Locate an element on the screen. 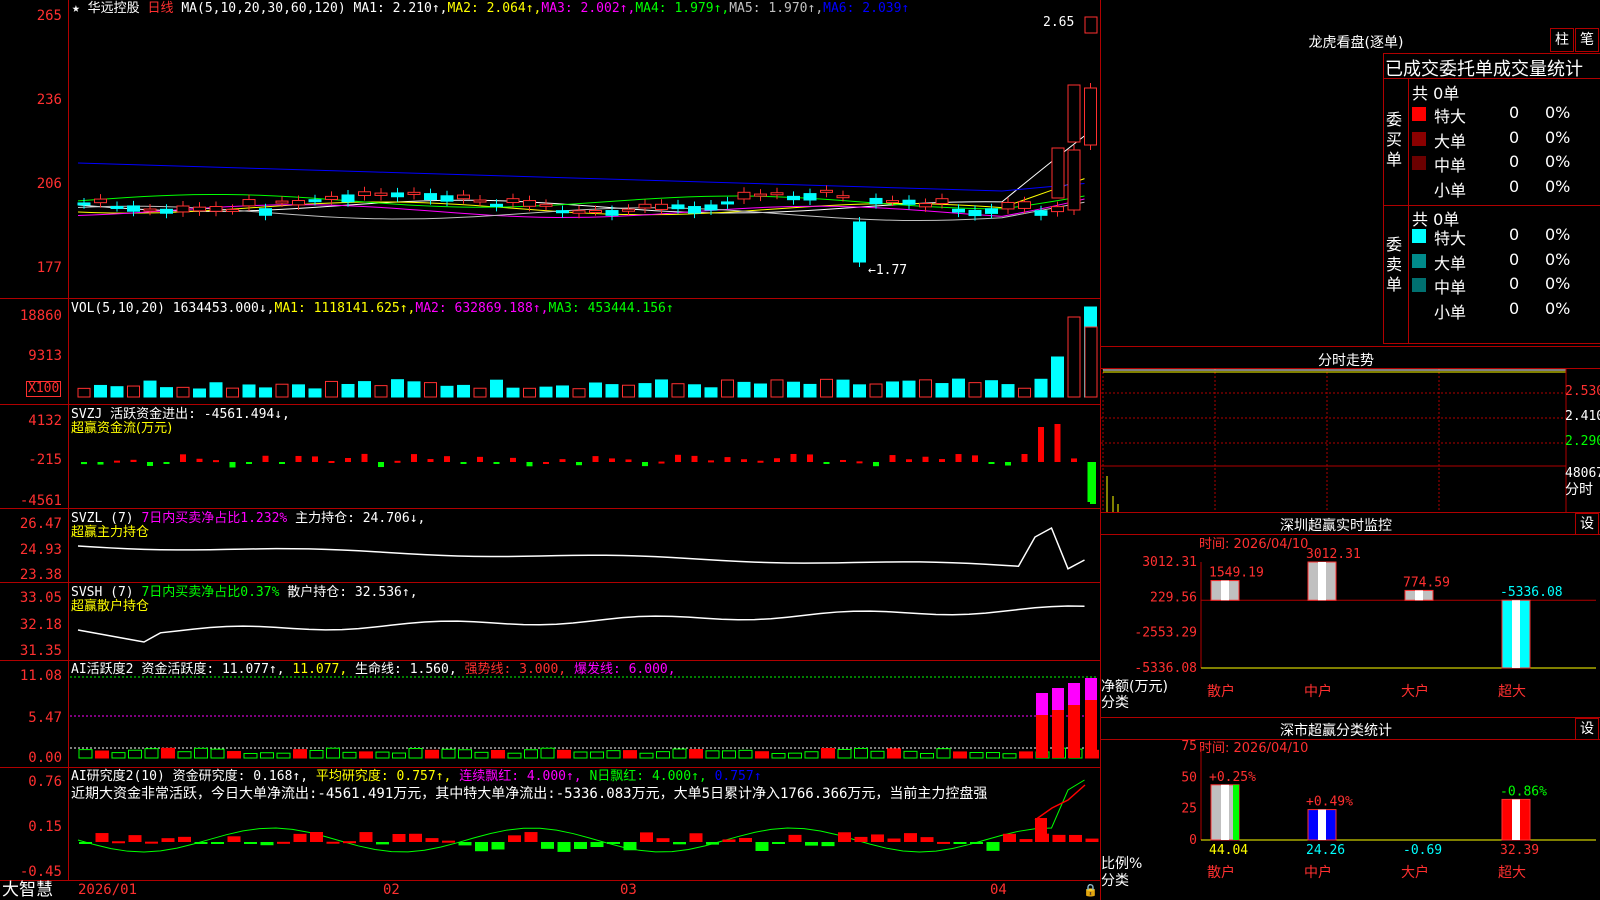 This screenshot has height=900, width=1600. price-tick-2: 206 is located at coordinates (49, 184).